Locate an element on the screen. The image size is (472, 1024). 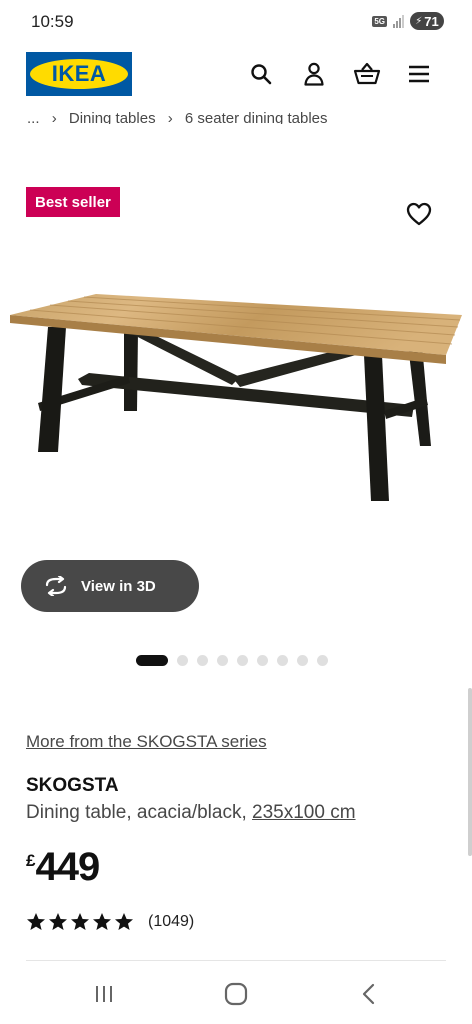
menu-icon is located at coordinates (419, 74).